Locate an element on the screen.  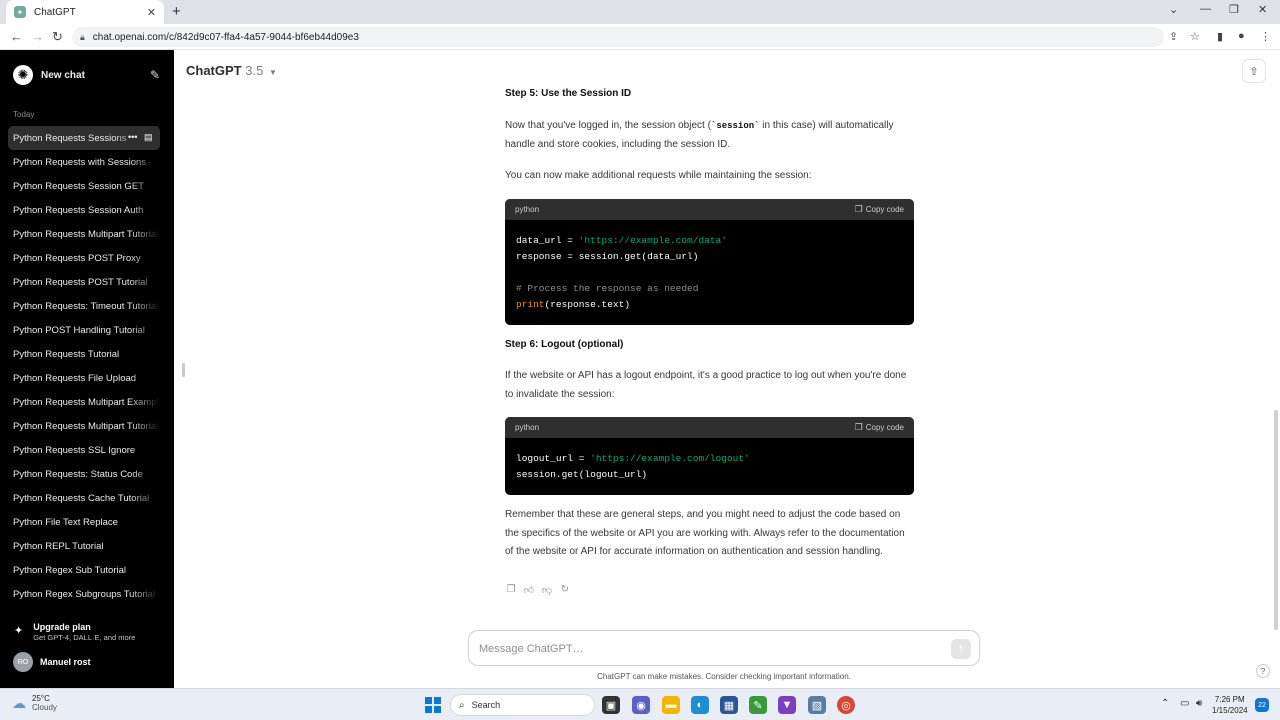
notification-badge: 22 is located at coordinates (1262, 705).